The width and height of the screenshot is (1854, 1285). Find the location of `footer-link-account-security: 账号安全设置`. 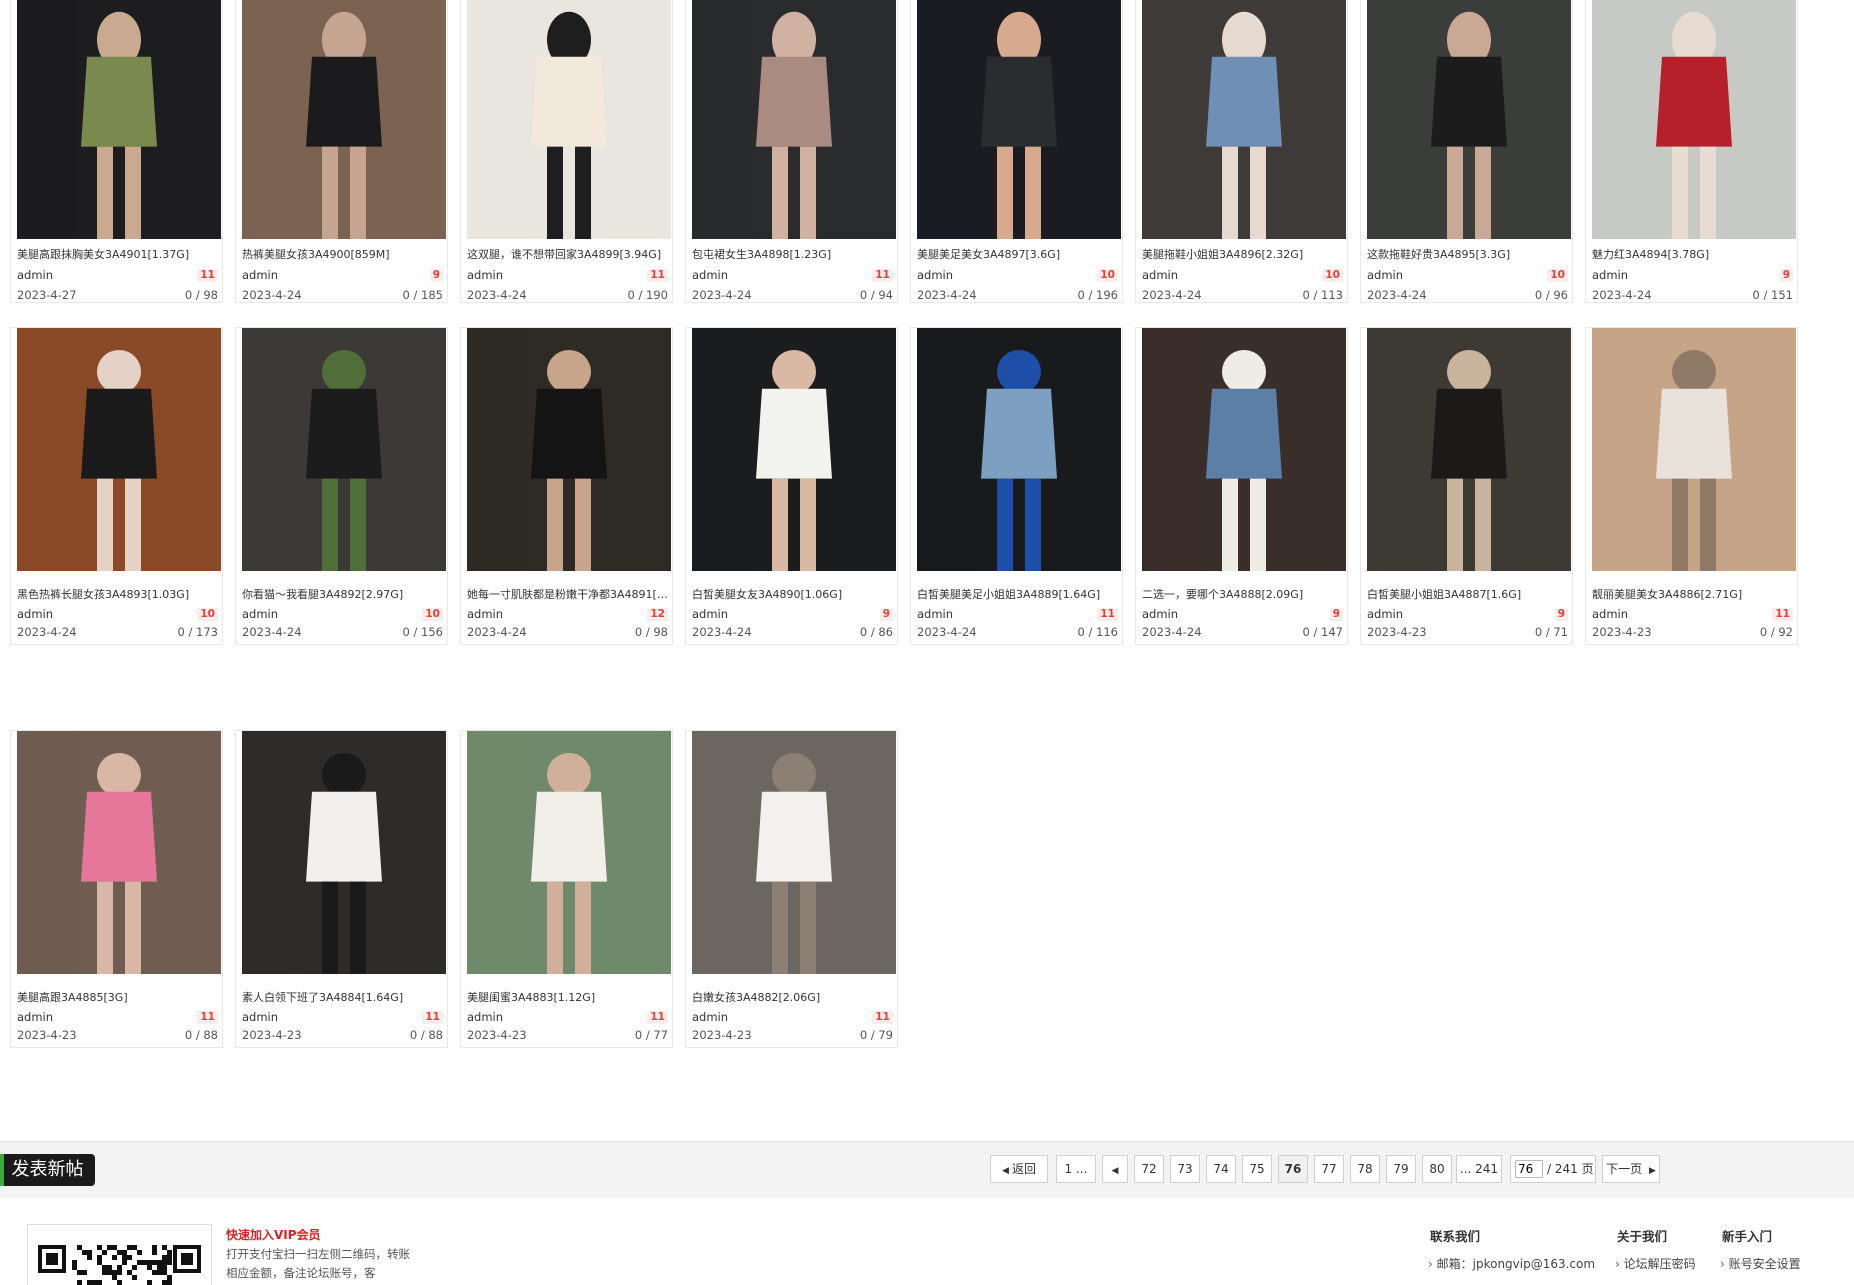

footer-link-account-security: 账号安全设置 is located at coordinates (1760, 1263).